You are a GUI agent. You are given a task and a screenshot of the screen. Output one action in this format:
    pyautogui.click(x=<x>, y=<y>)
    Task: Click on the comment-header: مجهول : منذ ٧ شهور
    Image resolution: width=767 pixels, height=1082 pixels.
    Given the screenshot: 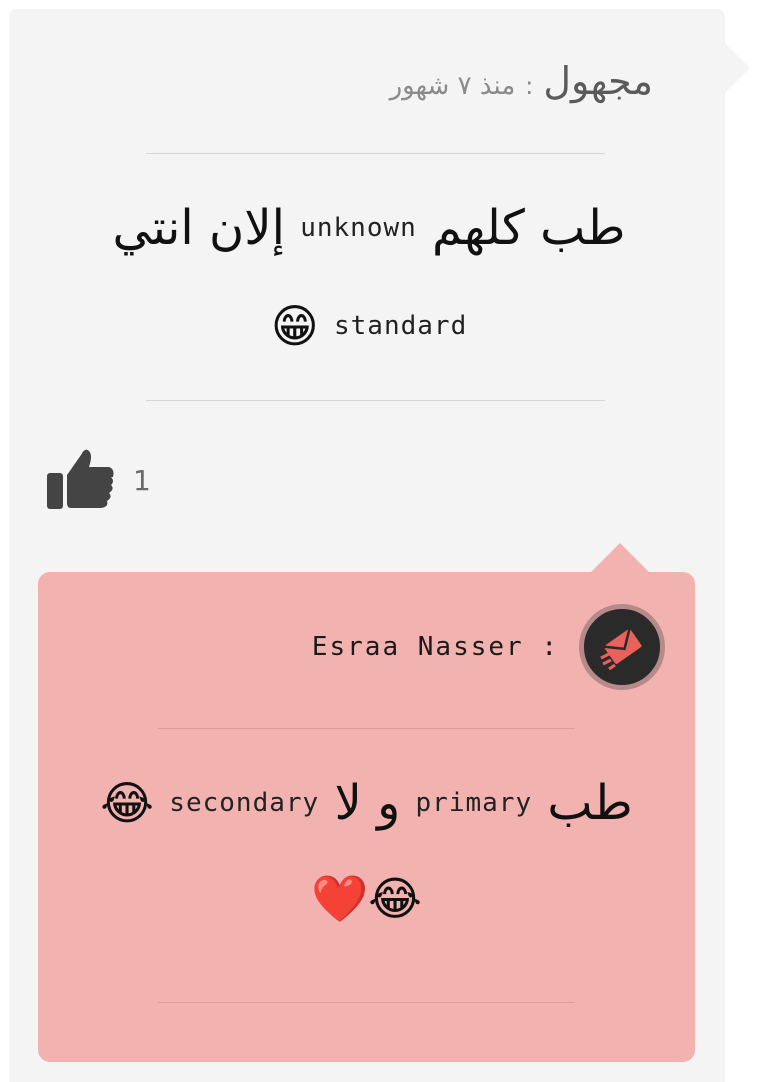 What is the action you would take?
    pyautogui.click(x=521, y=84)
    